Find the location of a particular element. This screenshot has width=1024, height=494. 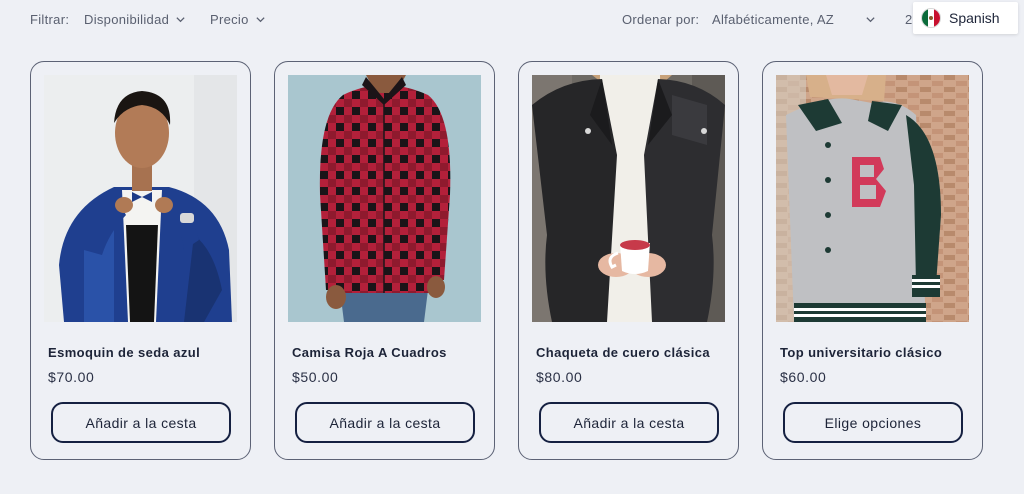

product-image-varsity-jacket is located at coordinates (872, 198).